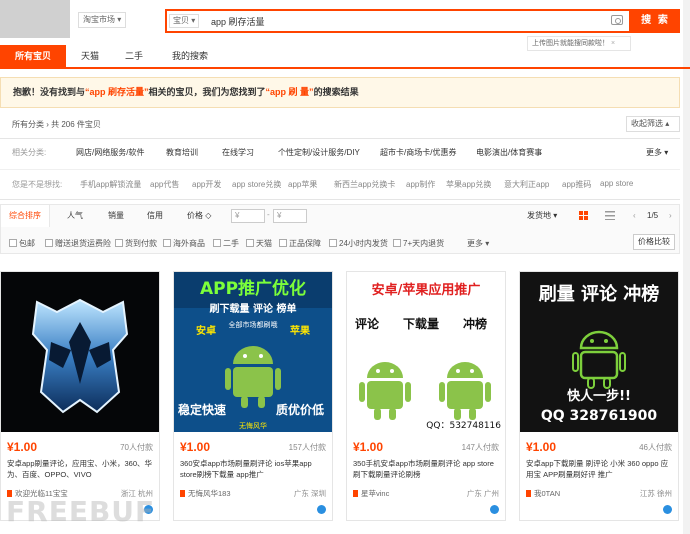 Image resolution: width=690 pixels, height=534 pixels. Describe the element at coordinates (25, 216) in the screenshot. I see `sort-default: 综合排序` at that location.